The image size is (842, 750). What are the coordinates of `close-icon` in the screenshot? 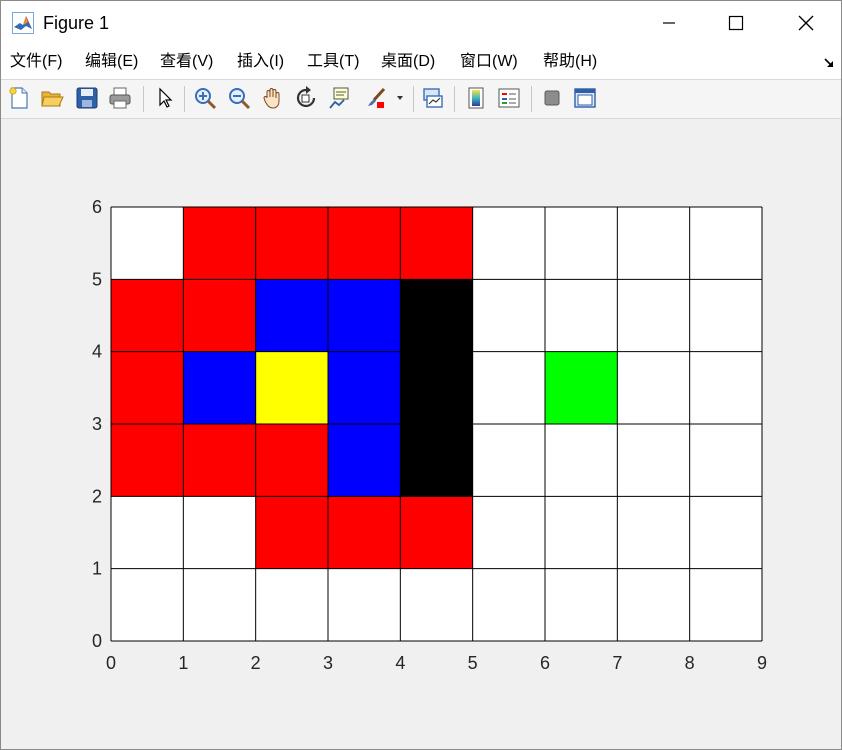 It's located at (806, 23).